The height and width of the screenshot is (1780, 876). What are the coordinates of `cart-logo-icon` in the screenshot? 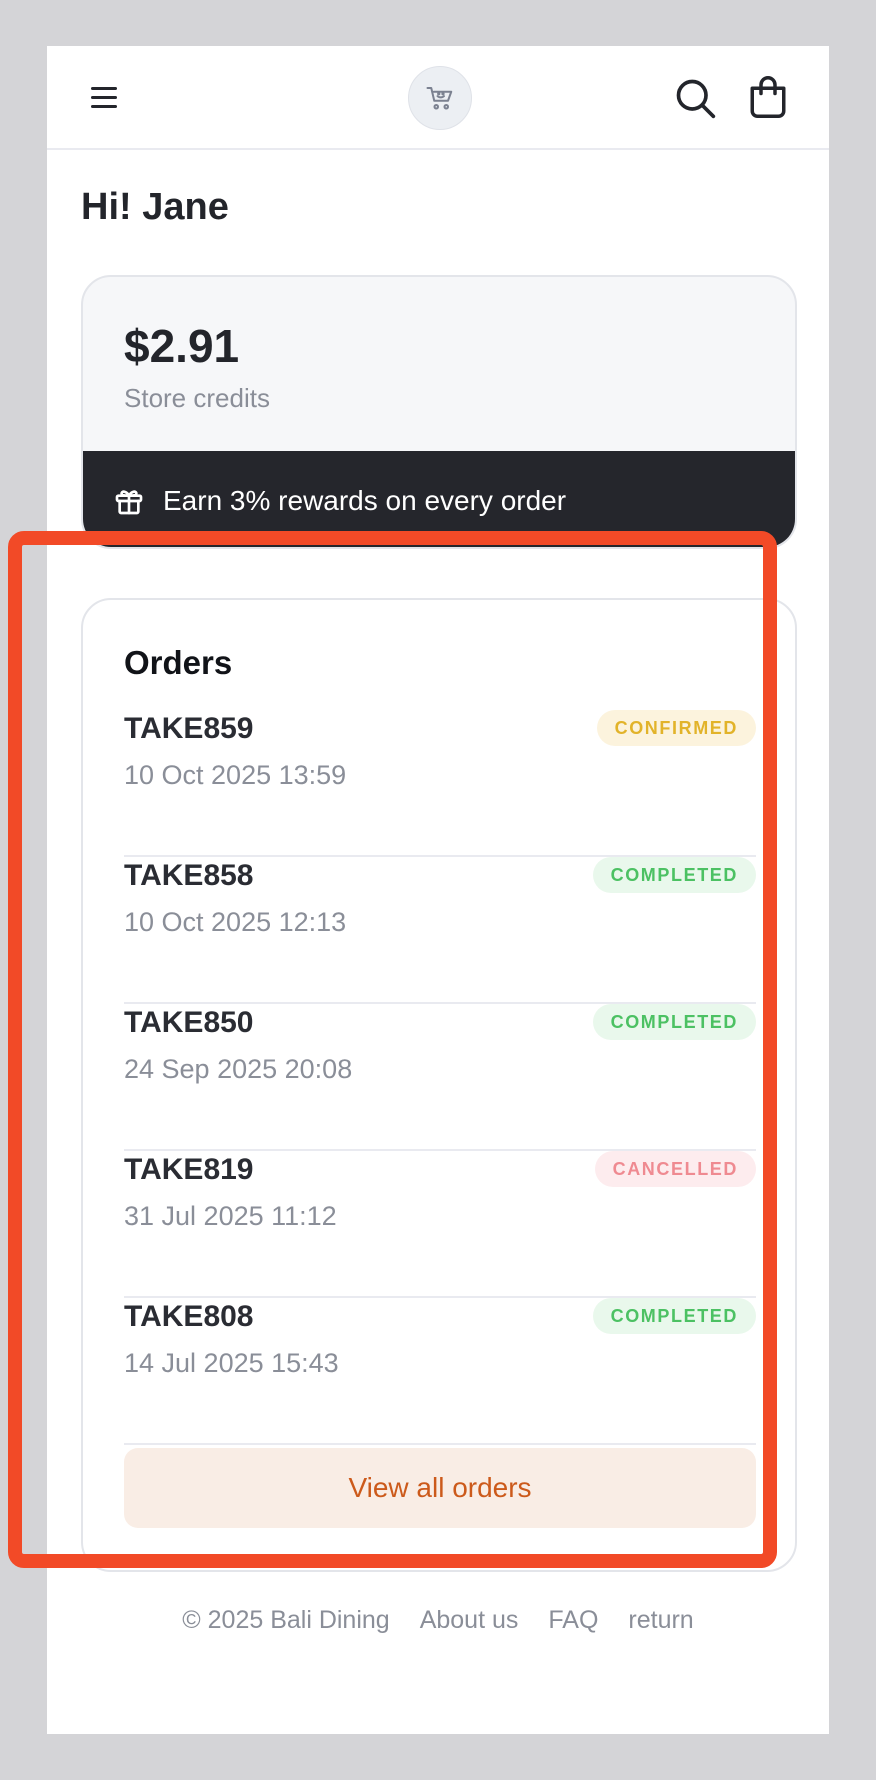 It's located at (440, 98).